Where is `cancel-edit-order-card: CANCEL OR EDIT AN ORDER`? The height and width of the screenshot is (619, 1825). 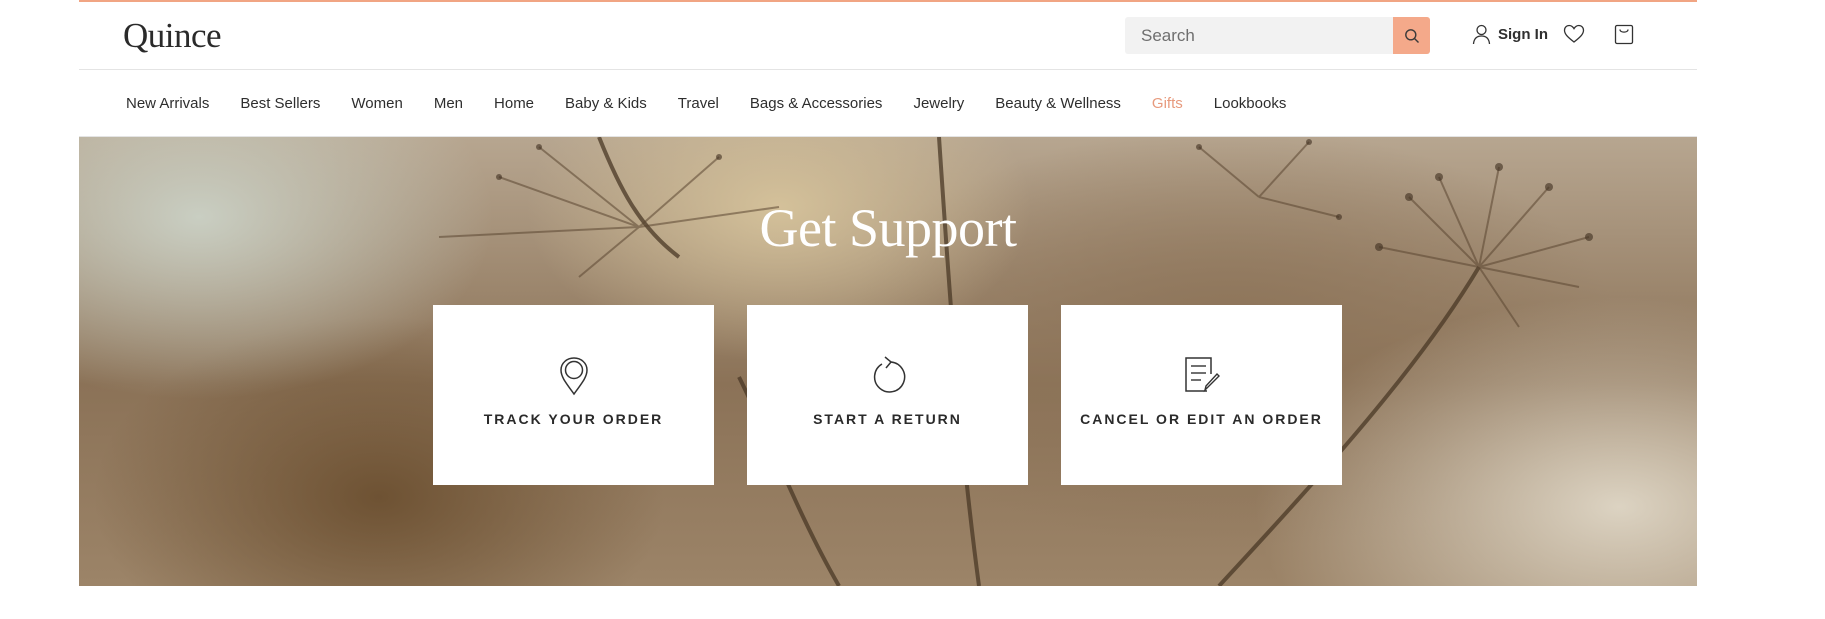
cancel-edit-order-card: CANCEL OR EDIT AN ORDER is located at coordinates (1201, 395).